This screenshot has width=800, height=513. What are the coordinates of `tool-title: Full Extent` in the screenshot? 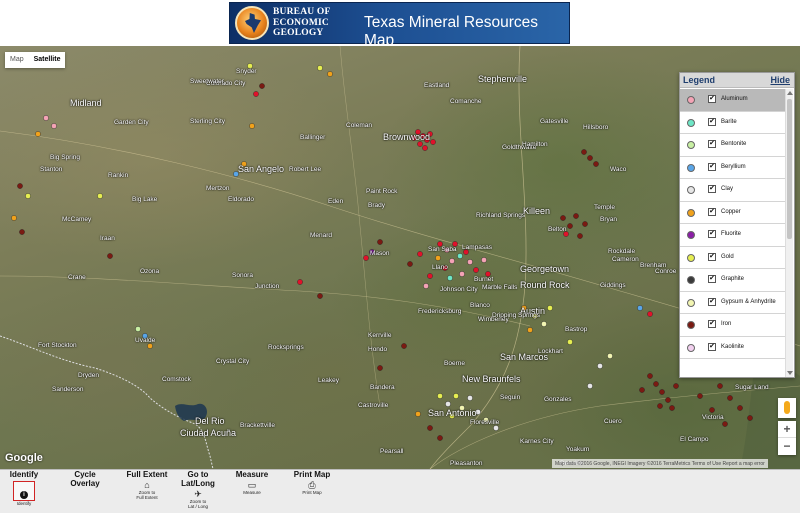 It's located at (147, 474).